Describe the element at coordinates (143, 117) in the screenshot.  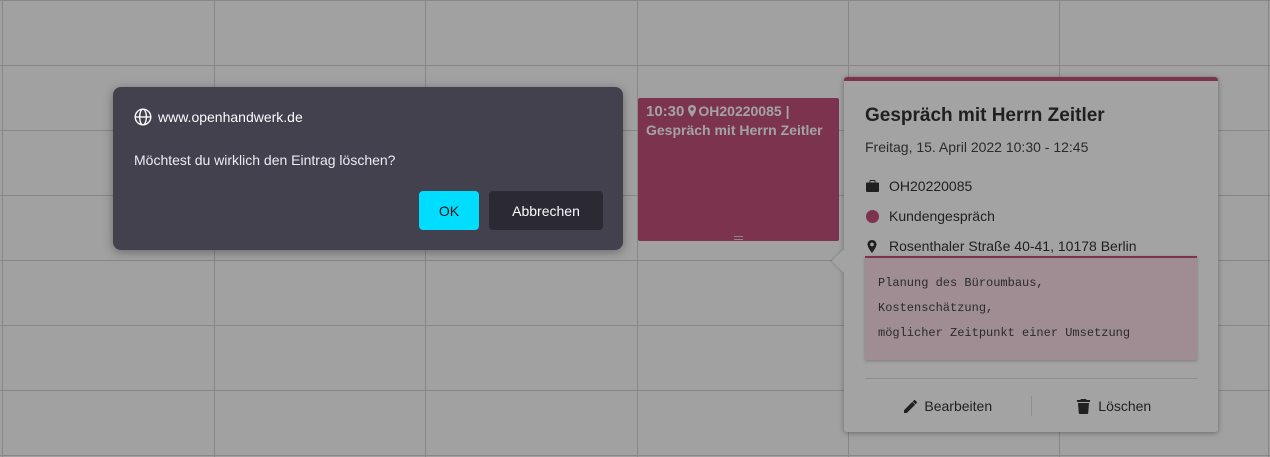
I see `globe-icon` at that location.